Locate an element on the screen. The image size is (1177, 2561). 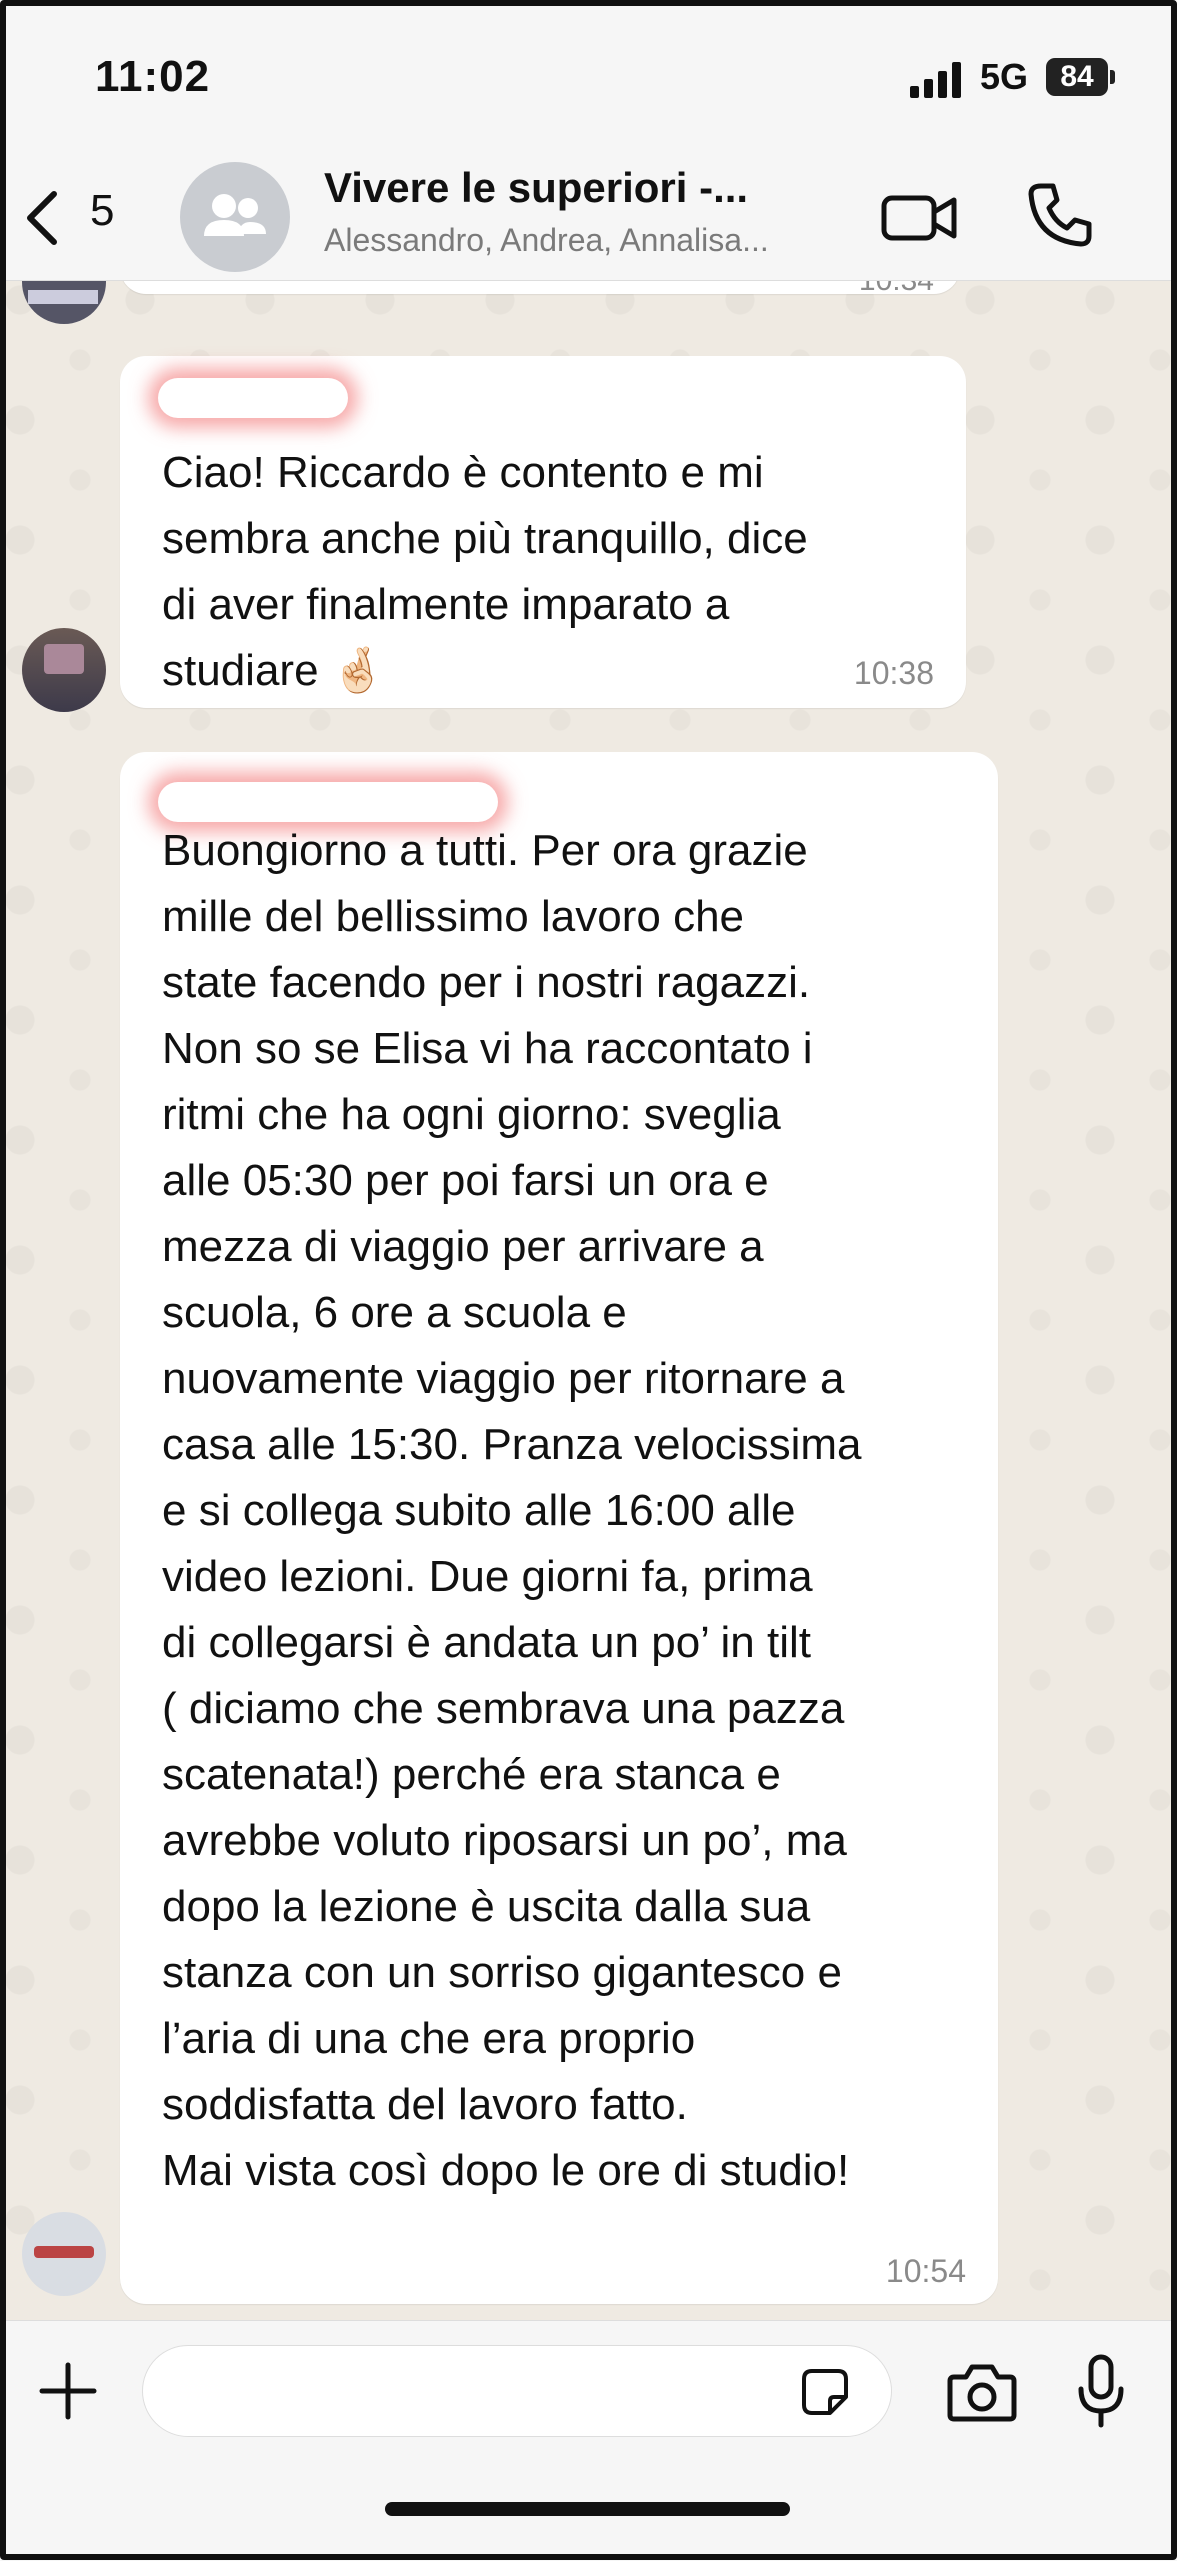
status-bar: 11:02 5G 84 is located at coordinates (588, 75).